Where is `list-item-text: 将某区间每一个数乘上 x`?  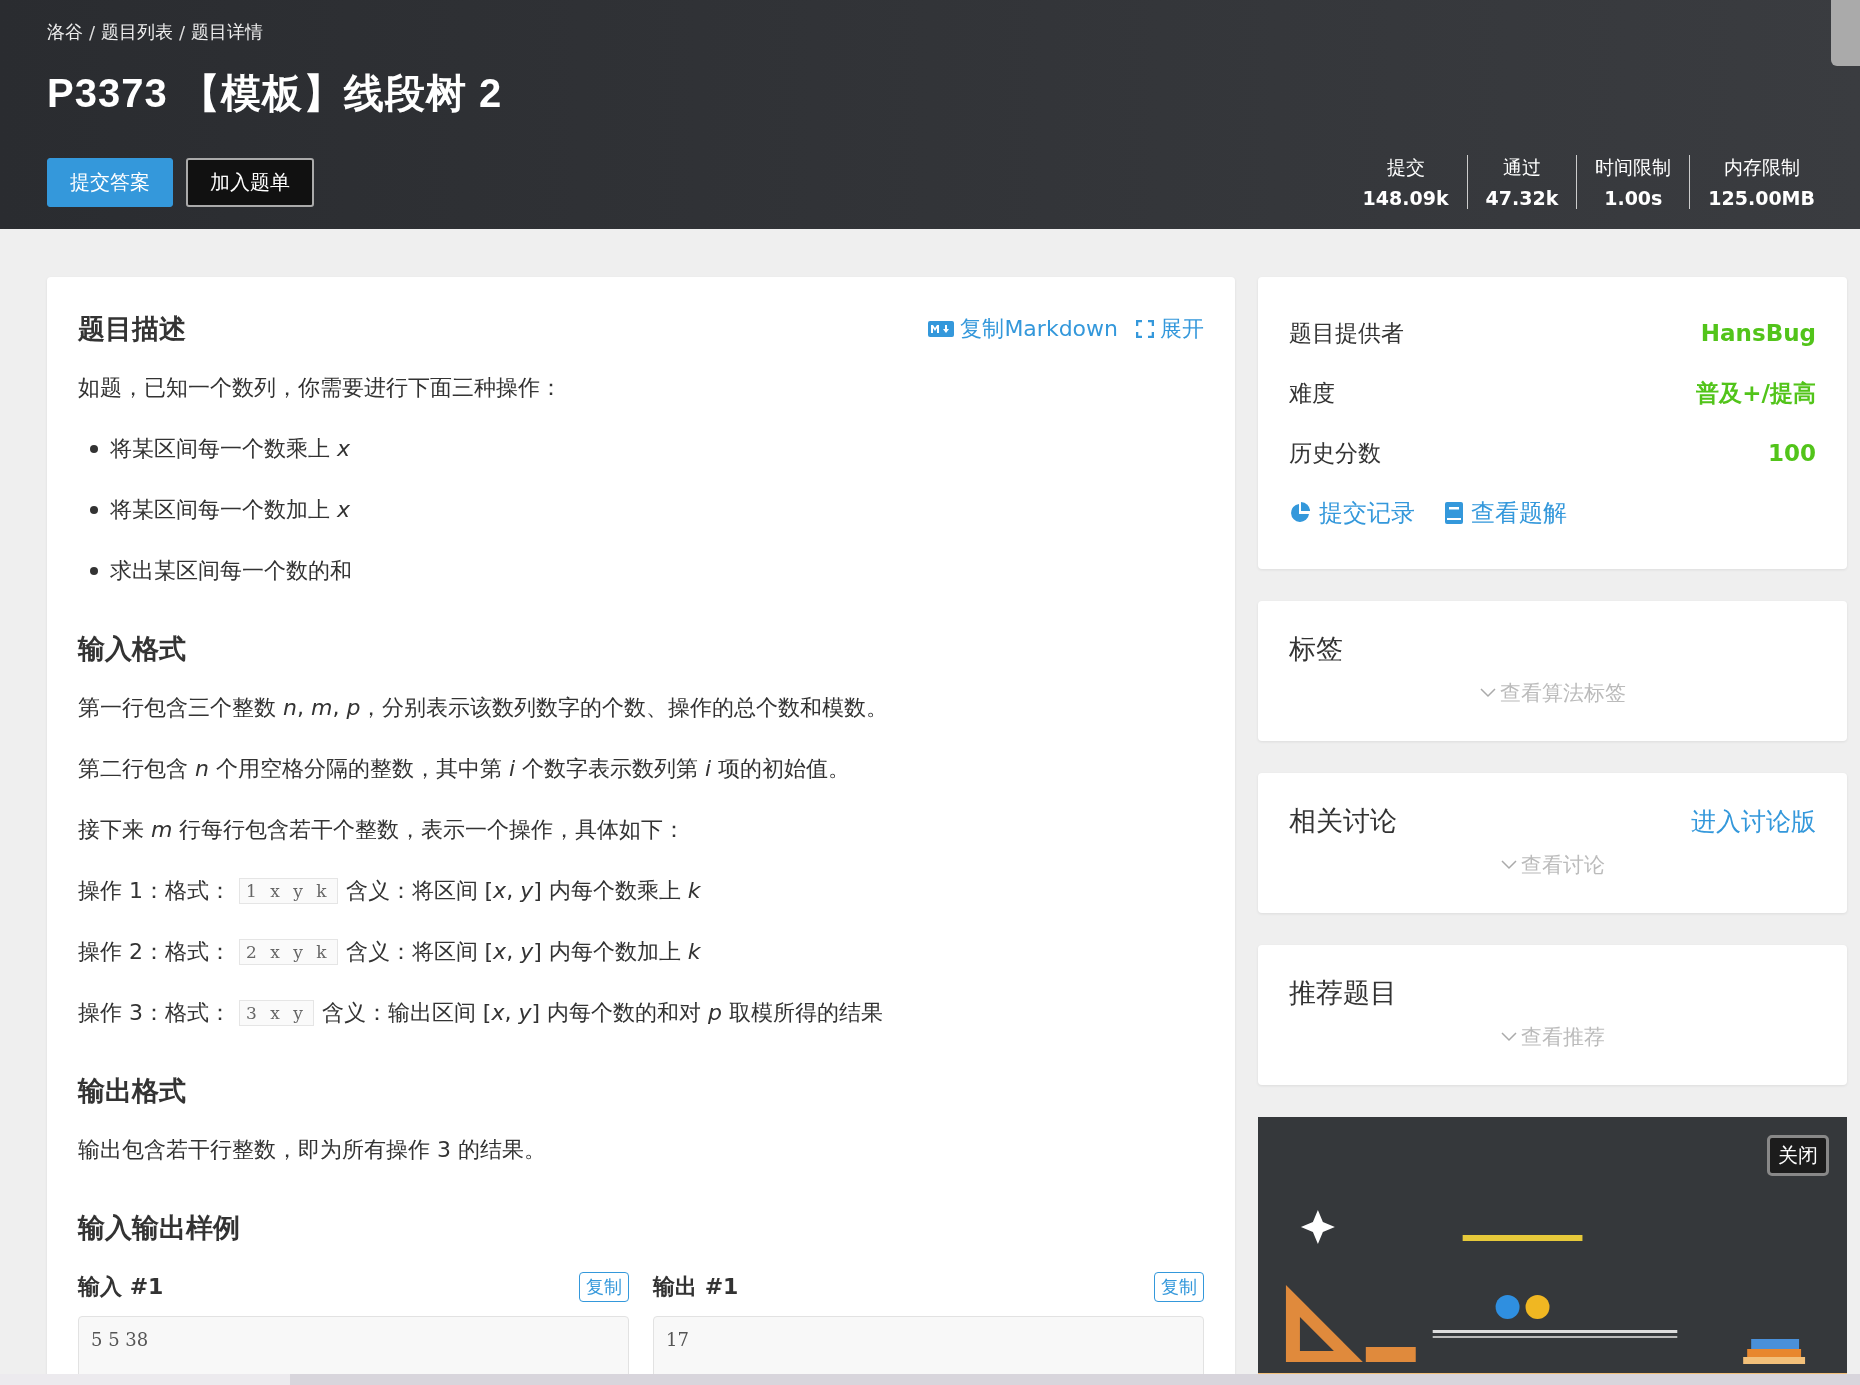
list-item-text: 将某区间每一个数乘上 x is located at coordinates (230, 449).